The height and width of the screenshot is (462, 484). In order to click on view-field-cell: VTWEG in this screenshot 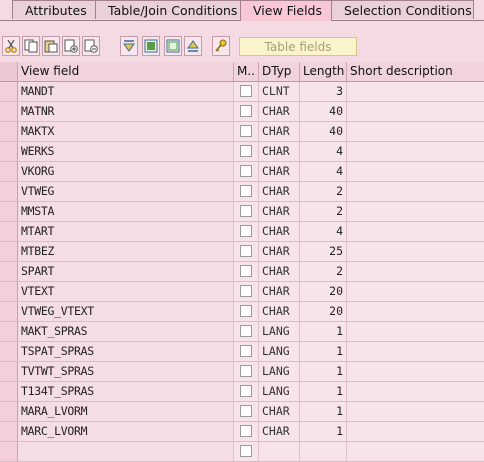, I will do `click(126, 191)`.